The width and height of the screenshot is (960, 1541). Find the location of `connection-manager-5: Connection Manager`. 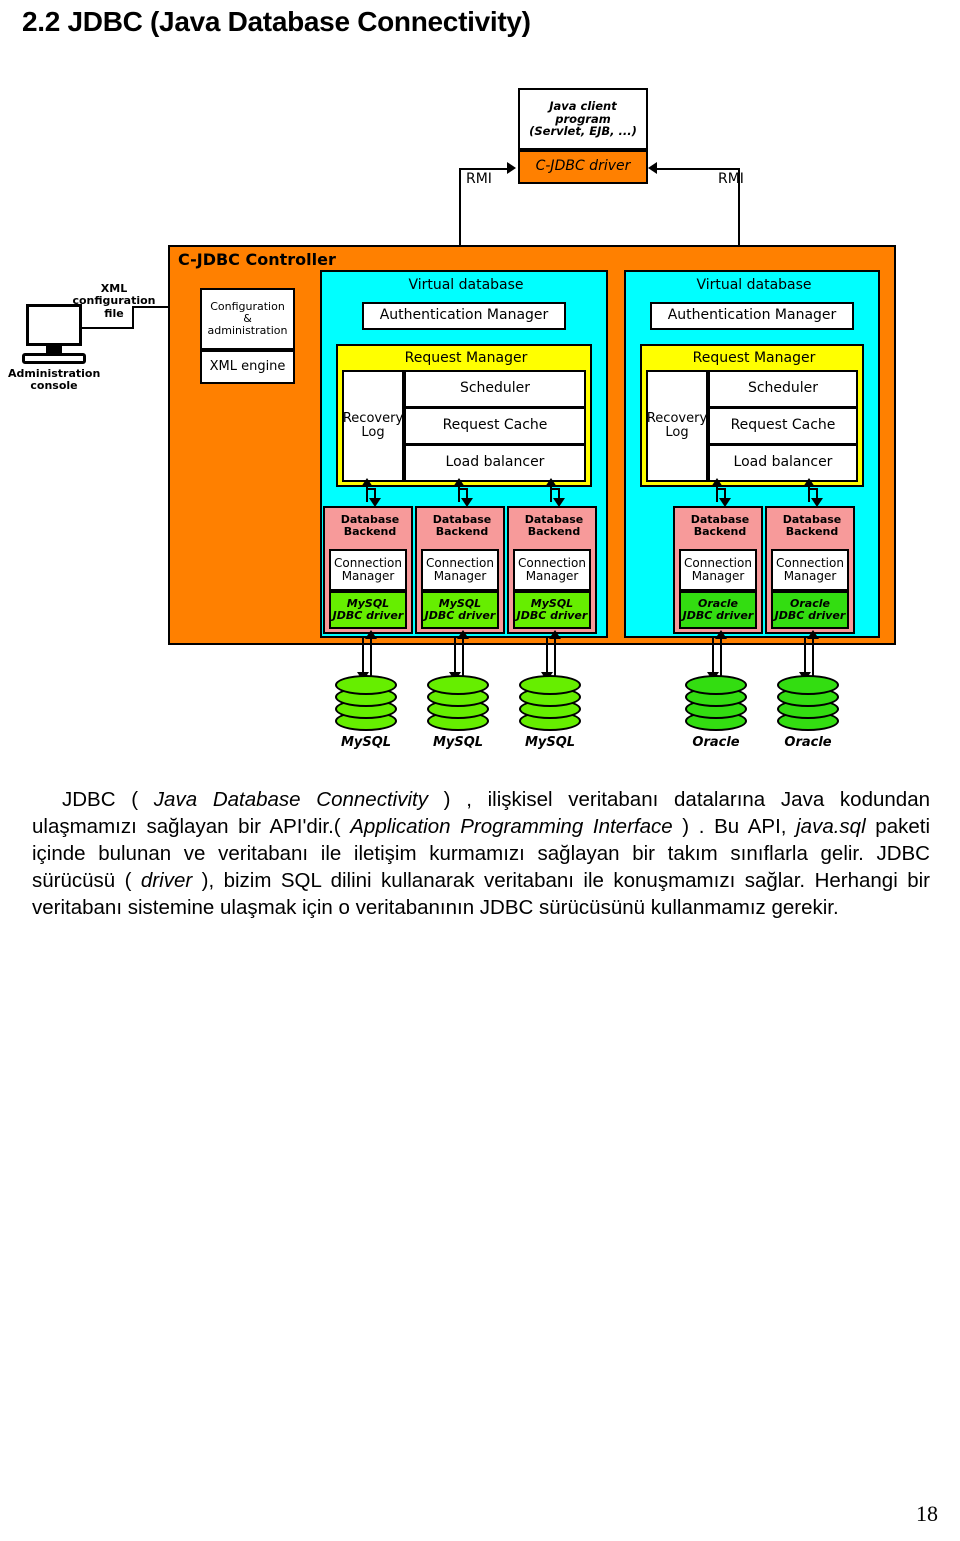

connection-manager-5: Connection Manager is located at coordinates (810, 570).